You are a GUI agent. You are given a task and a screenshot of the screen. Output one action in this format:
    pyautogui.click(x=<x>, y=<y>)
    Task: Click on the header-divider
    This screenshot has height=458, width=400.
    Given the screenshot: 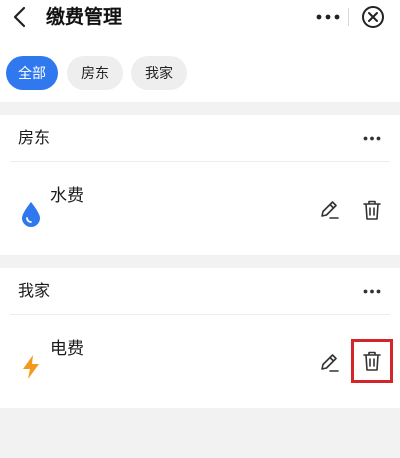 What is the action you would take?
    pyautogui.click(x=348, y=17)
    